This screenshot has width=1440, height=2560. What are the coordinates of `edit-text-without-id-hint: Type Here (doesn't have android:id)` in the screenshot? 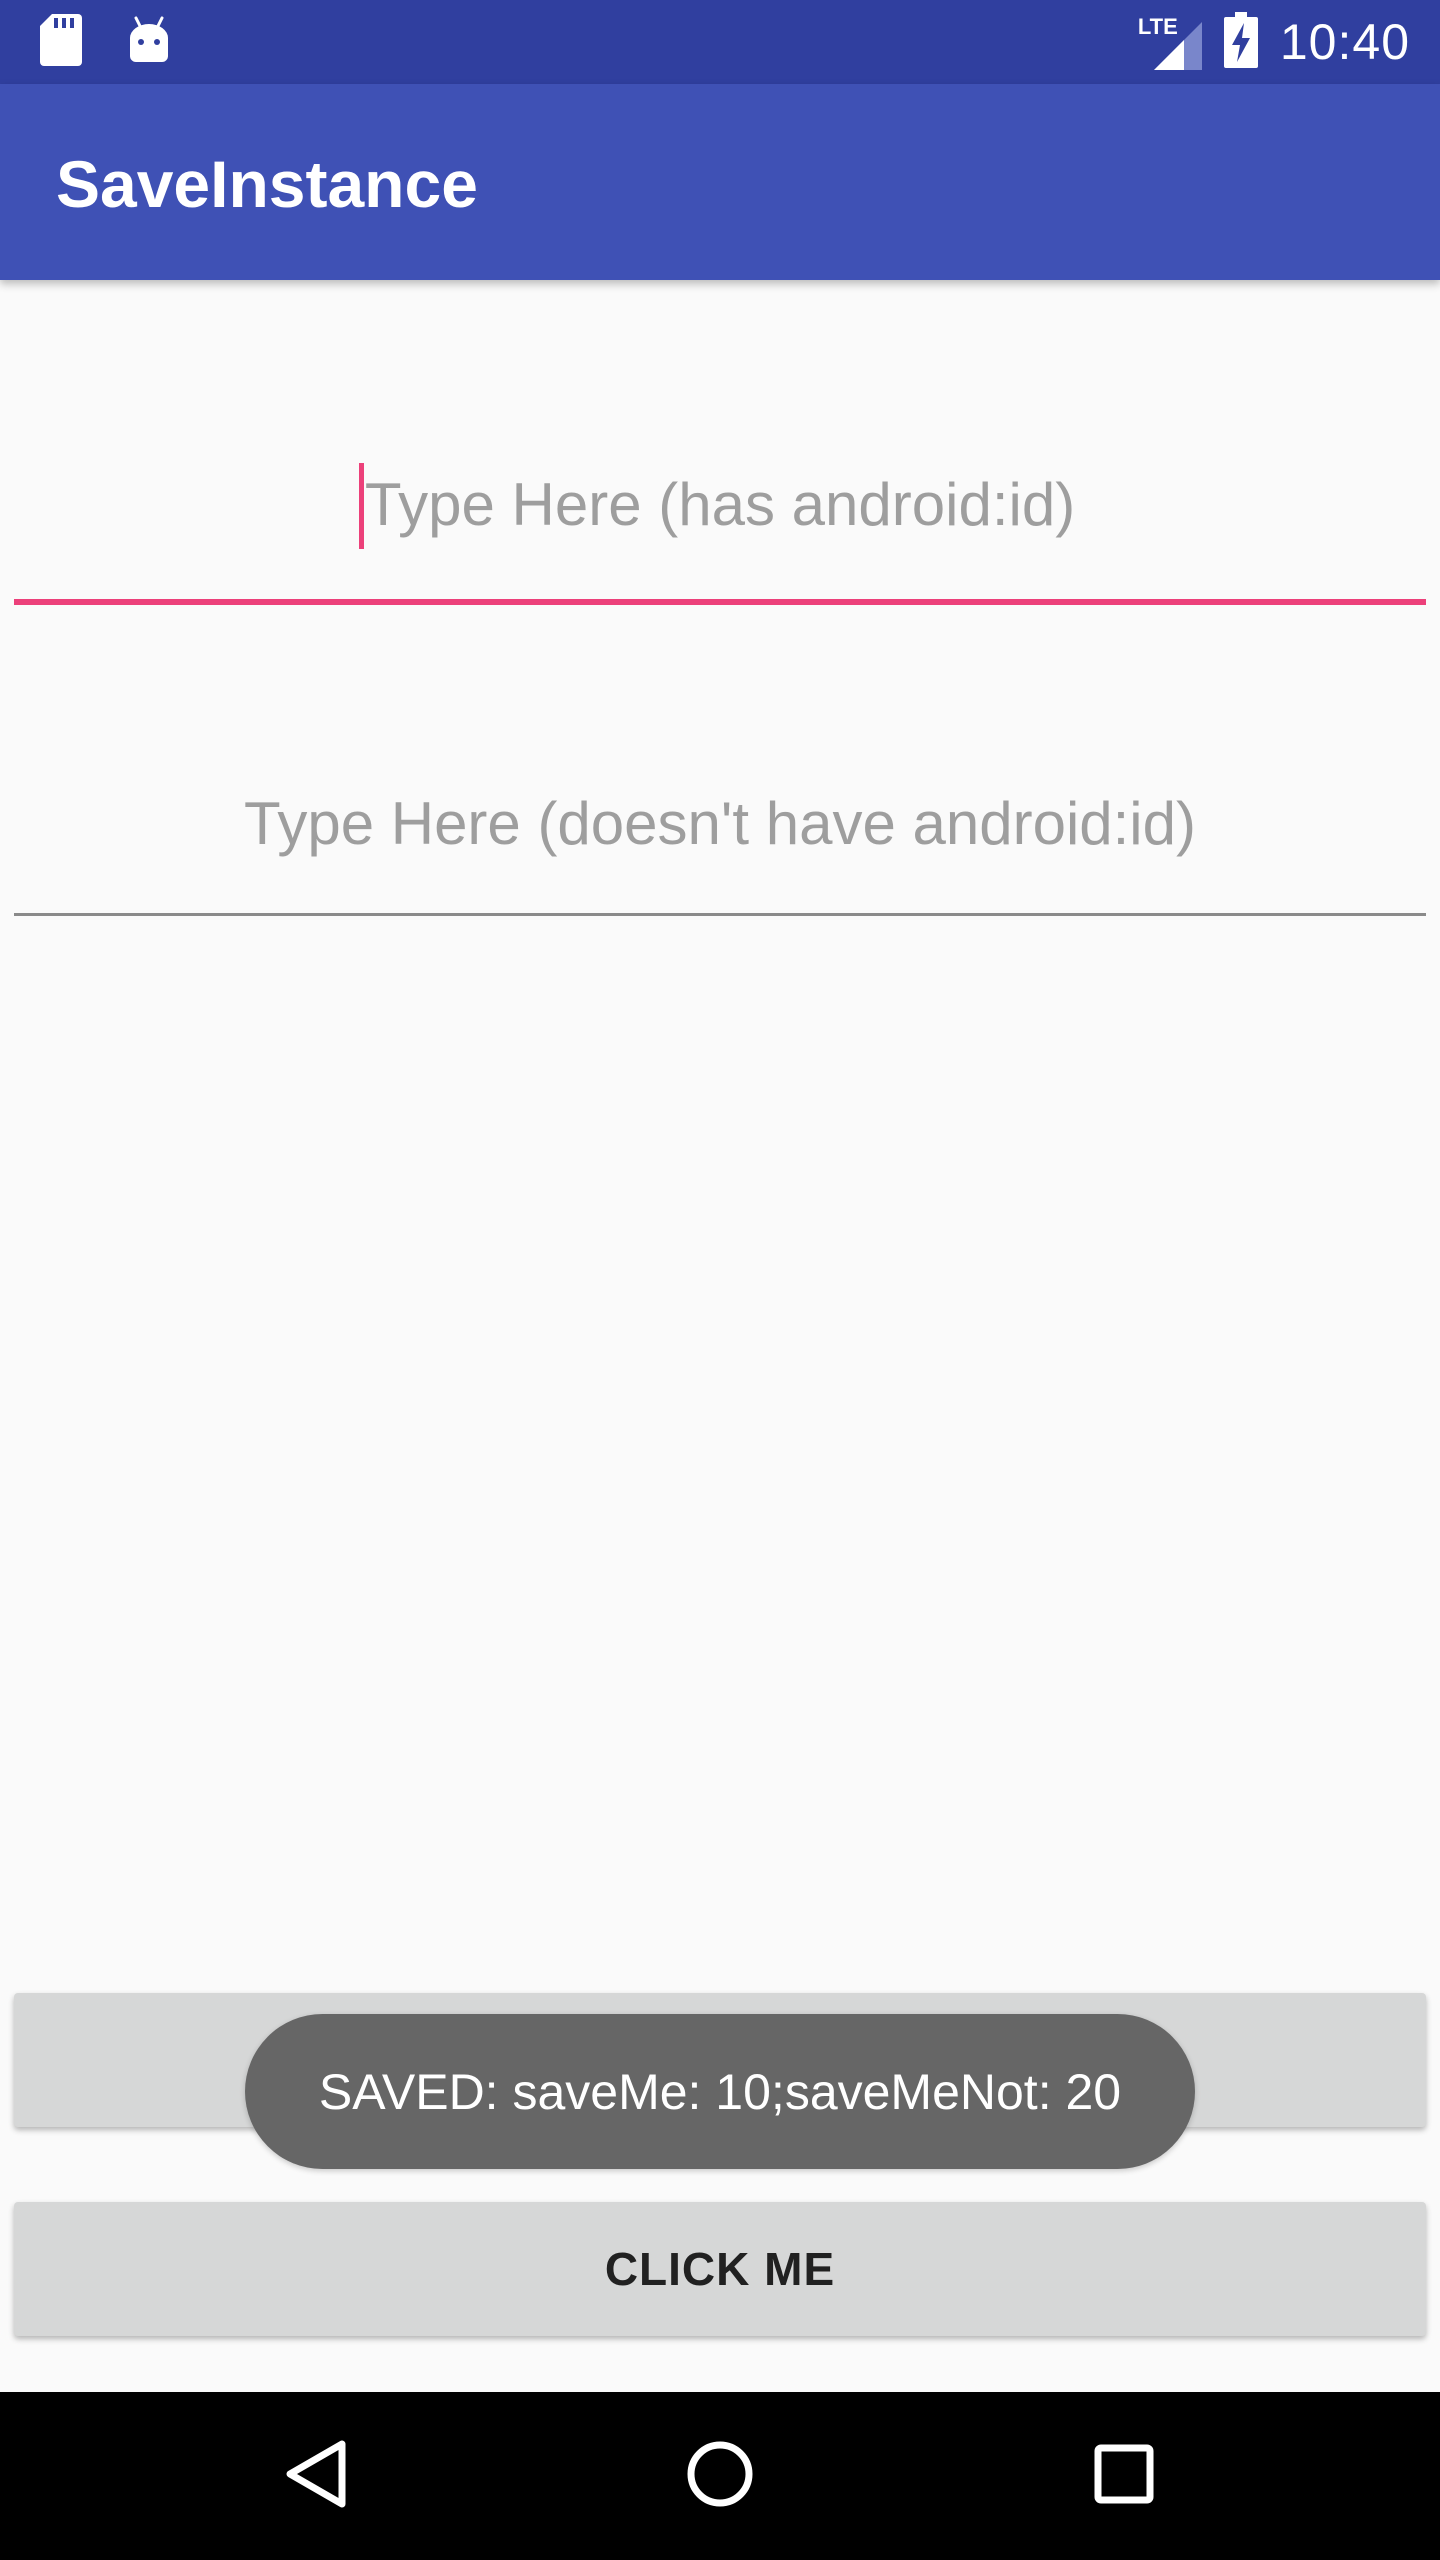 It's located at (719, 823).